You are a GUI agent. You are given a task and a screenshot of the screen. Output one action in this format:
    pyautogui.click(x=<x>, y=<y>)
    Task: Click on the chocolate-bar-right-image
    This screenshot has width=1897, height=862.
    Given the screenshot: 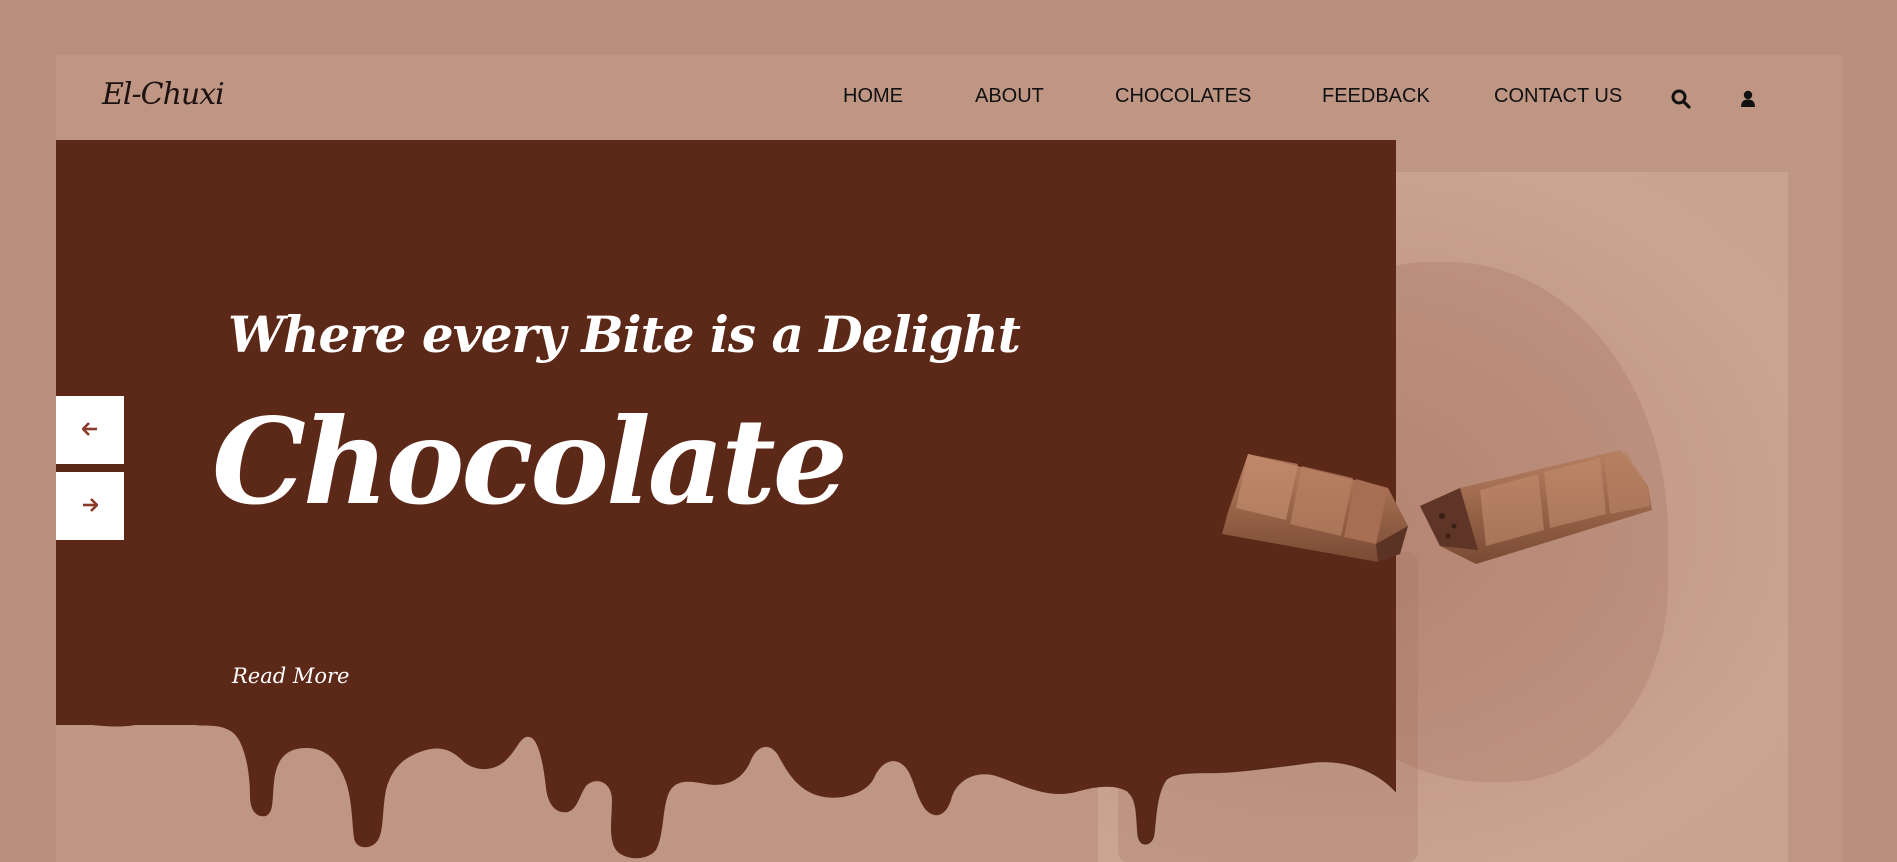 What is the action you would take?
    pyautogui.click(x=1536, y=507)
    